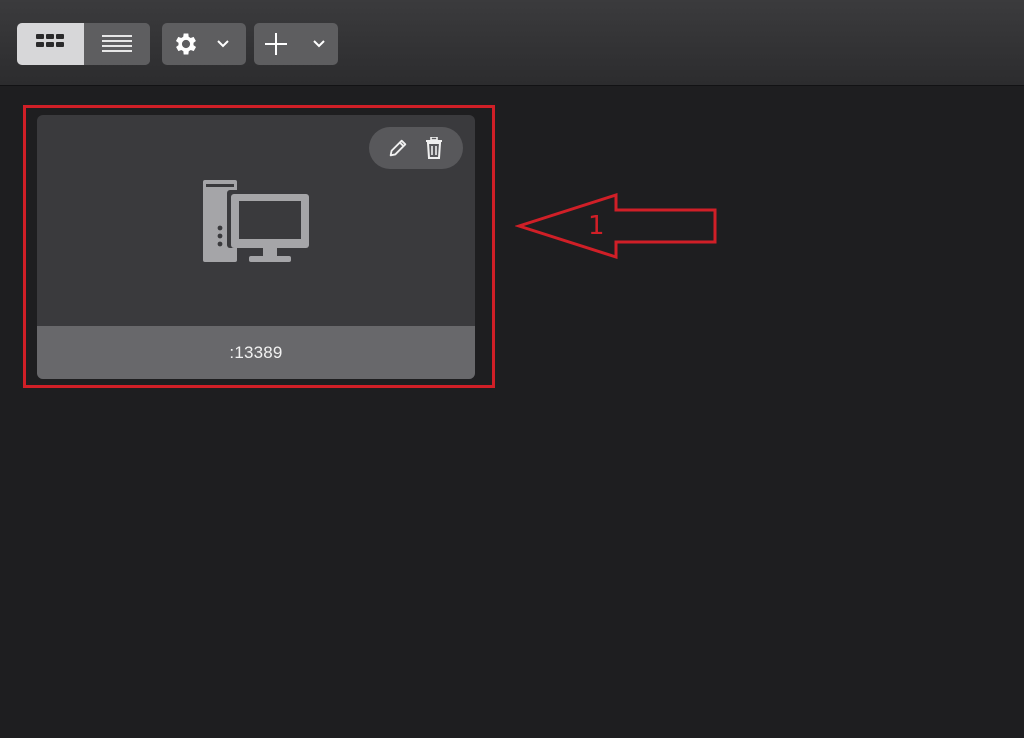 The image size is (1024, 738). Describe the element at coordinates (512, 43) in the screenshot. I see `toolbar` at that location.